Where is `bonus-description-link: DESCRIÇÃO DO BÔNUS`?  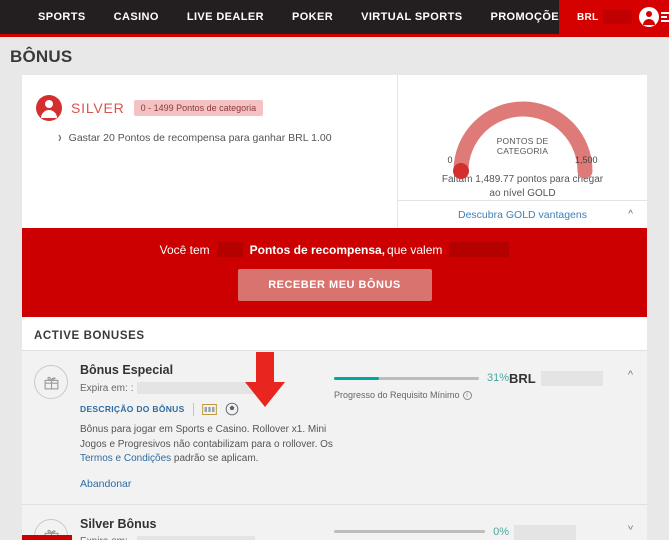 bonus-description-link: DESCRIÇÃO DO BÔNUS is located at coordinates (132, 409).